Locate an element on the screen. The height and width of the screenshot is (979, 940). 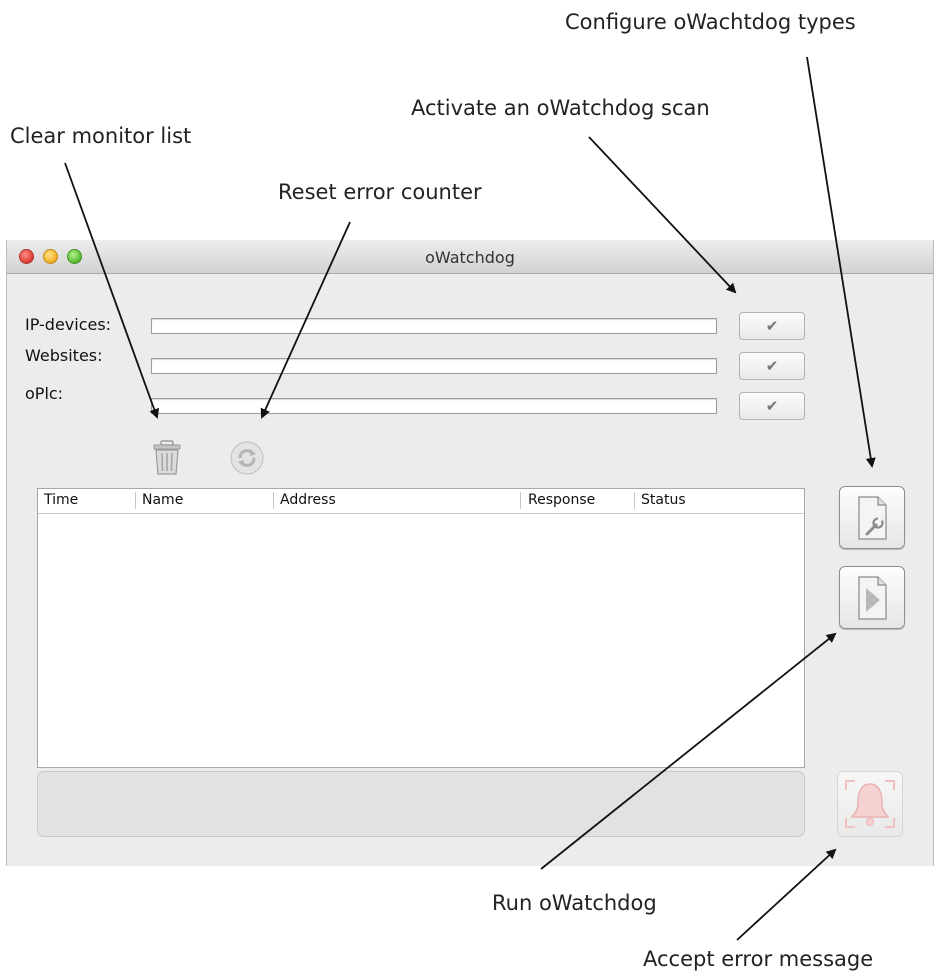
trash-icon is located at coordinates (167, 458).